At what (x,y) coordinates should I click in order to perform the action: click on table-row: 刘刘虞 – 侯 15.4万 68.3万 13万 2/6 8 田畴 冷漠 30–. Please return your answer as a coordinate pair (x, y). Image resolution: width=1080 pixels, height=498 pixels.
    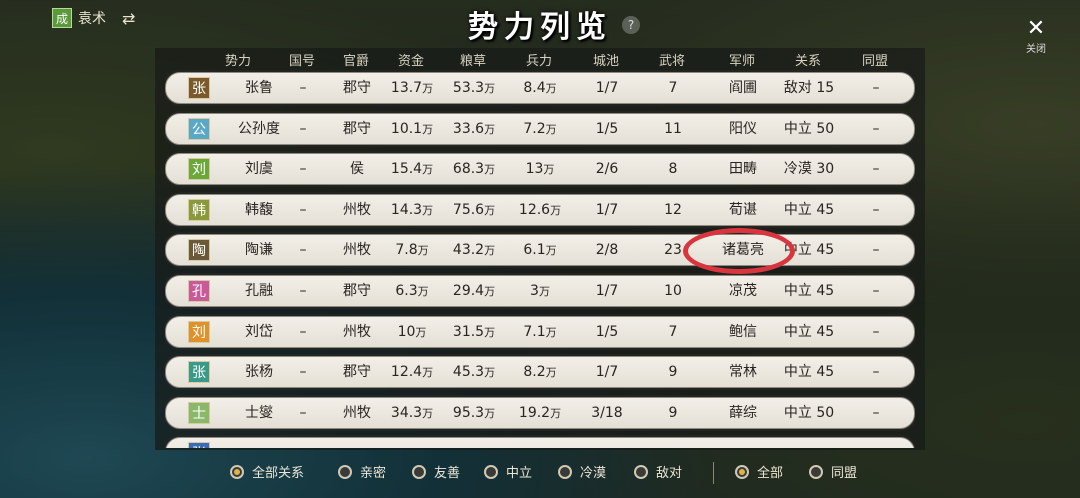
    Looking at the image, I should click on (540, 169).